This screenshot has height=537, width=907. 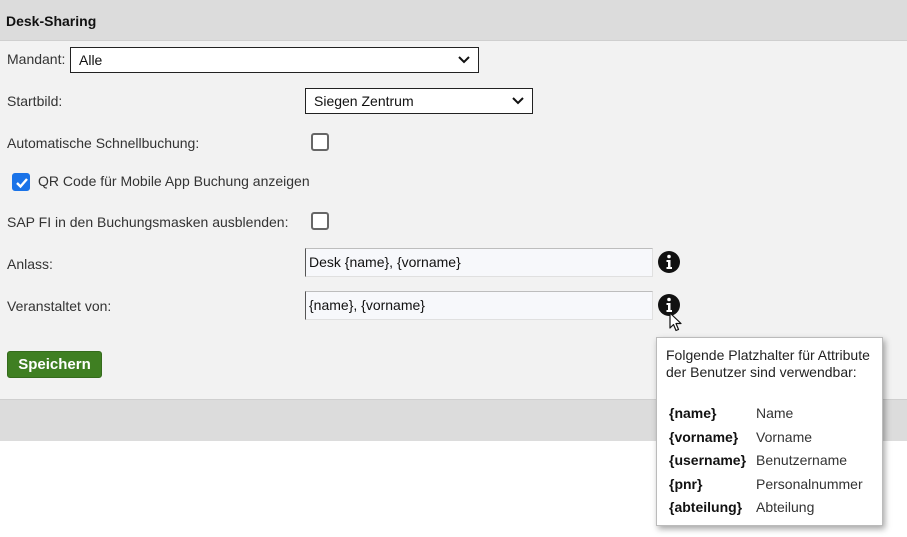 What do you see at coordinates (809, 484) in the screenshot?
I see `placeholder-description: Personalnummer` at bounding box center [809, 484].